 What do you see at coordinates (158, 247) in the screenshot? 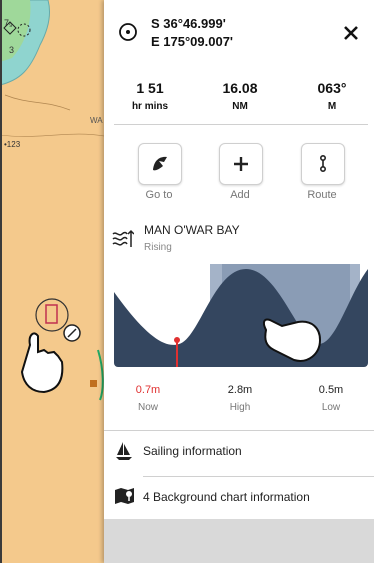
I see `tide-status: Rising` at bounding box center [158, 247].